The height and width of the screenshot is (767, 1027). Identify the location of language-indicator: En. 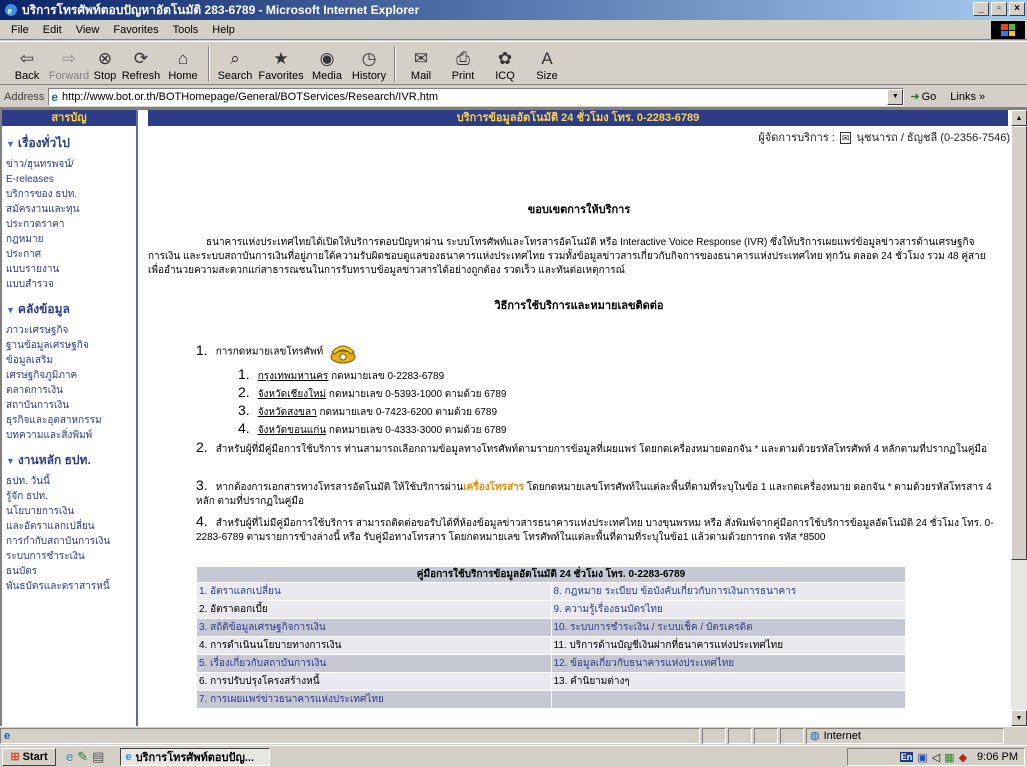
(906, 757).